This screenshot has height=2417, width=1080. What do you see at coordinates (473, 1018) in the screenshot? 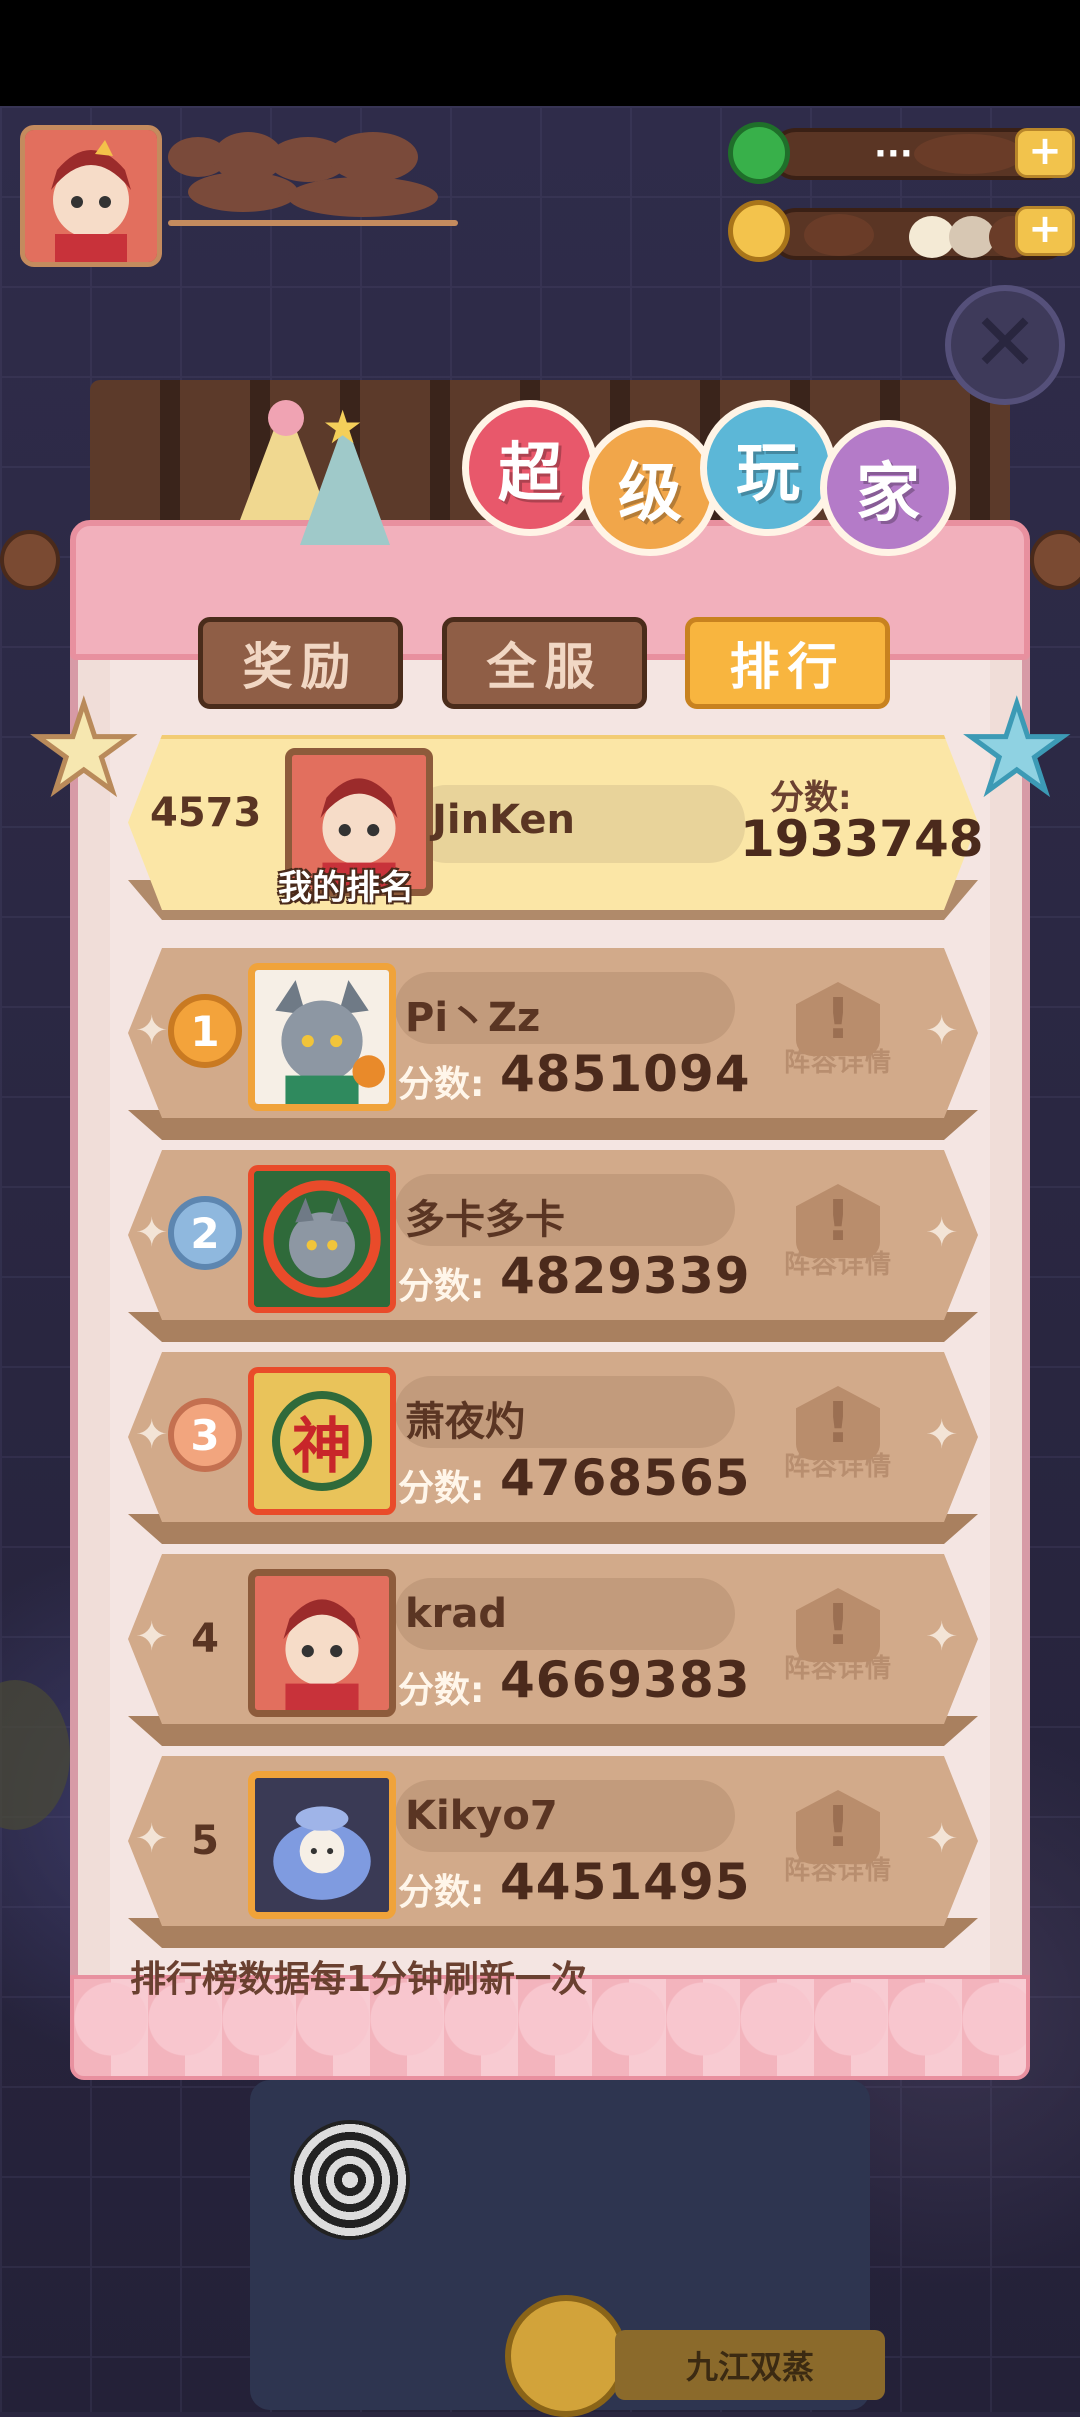
I see `player-name: Pi丶Zz` at bounding box center [473, 1018].